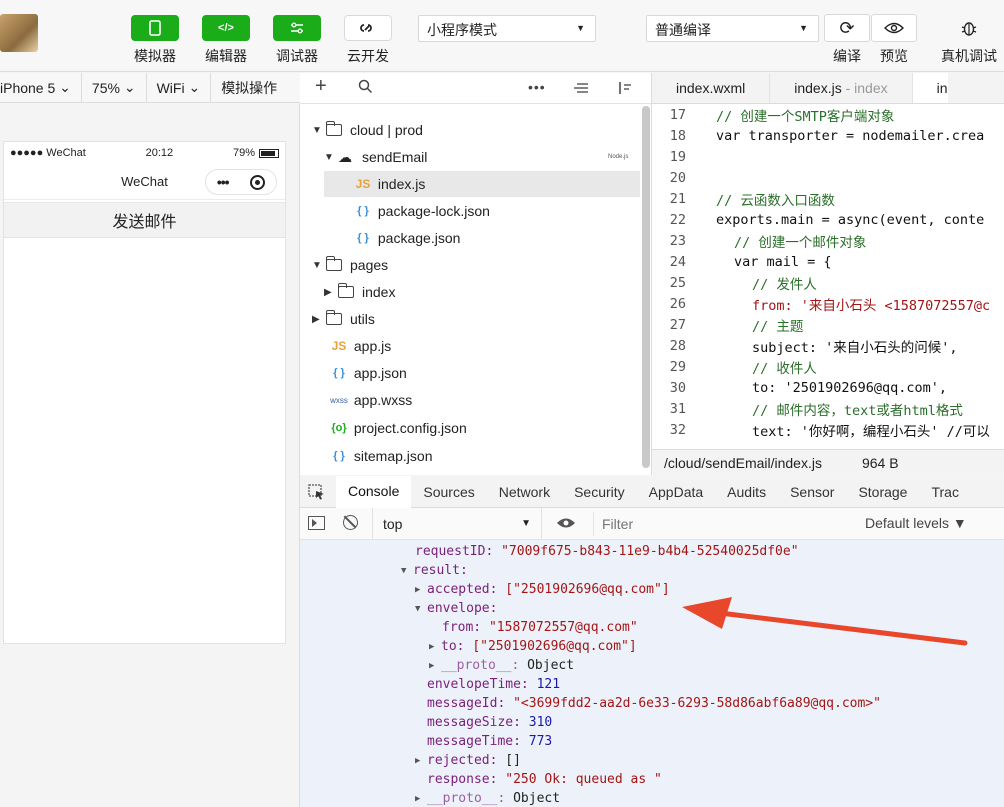  Describe the element at coordinates (321, 86) in the screenshot. I see `add-icon: +` at that location.